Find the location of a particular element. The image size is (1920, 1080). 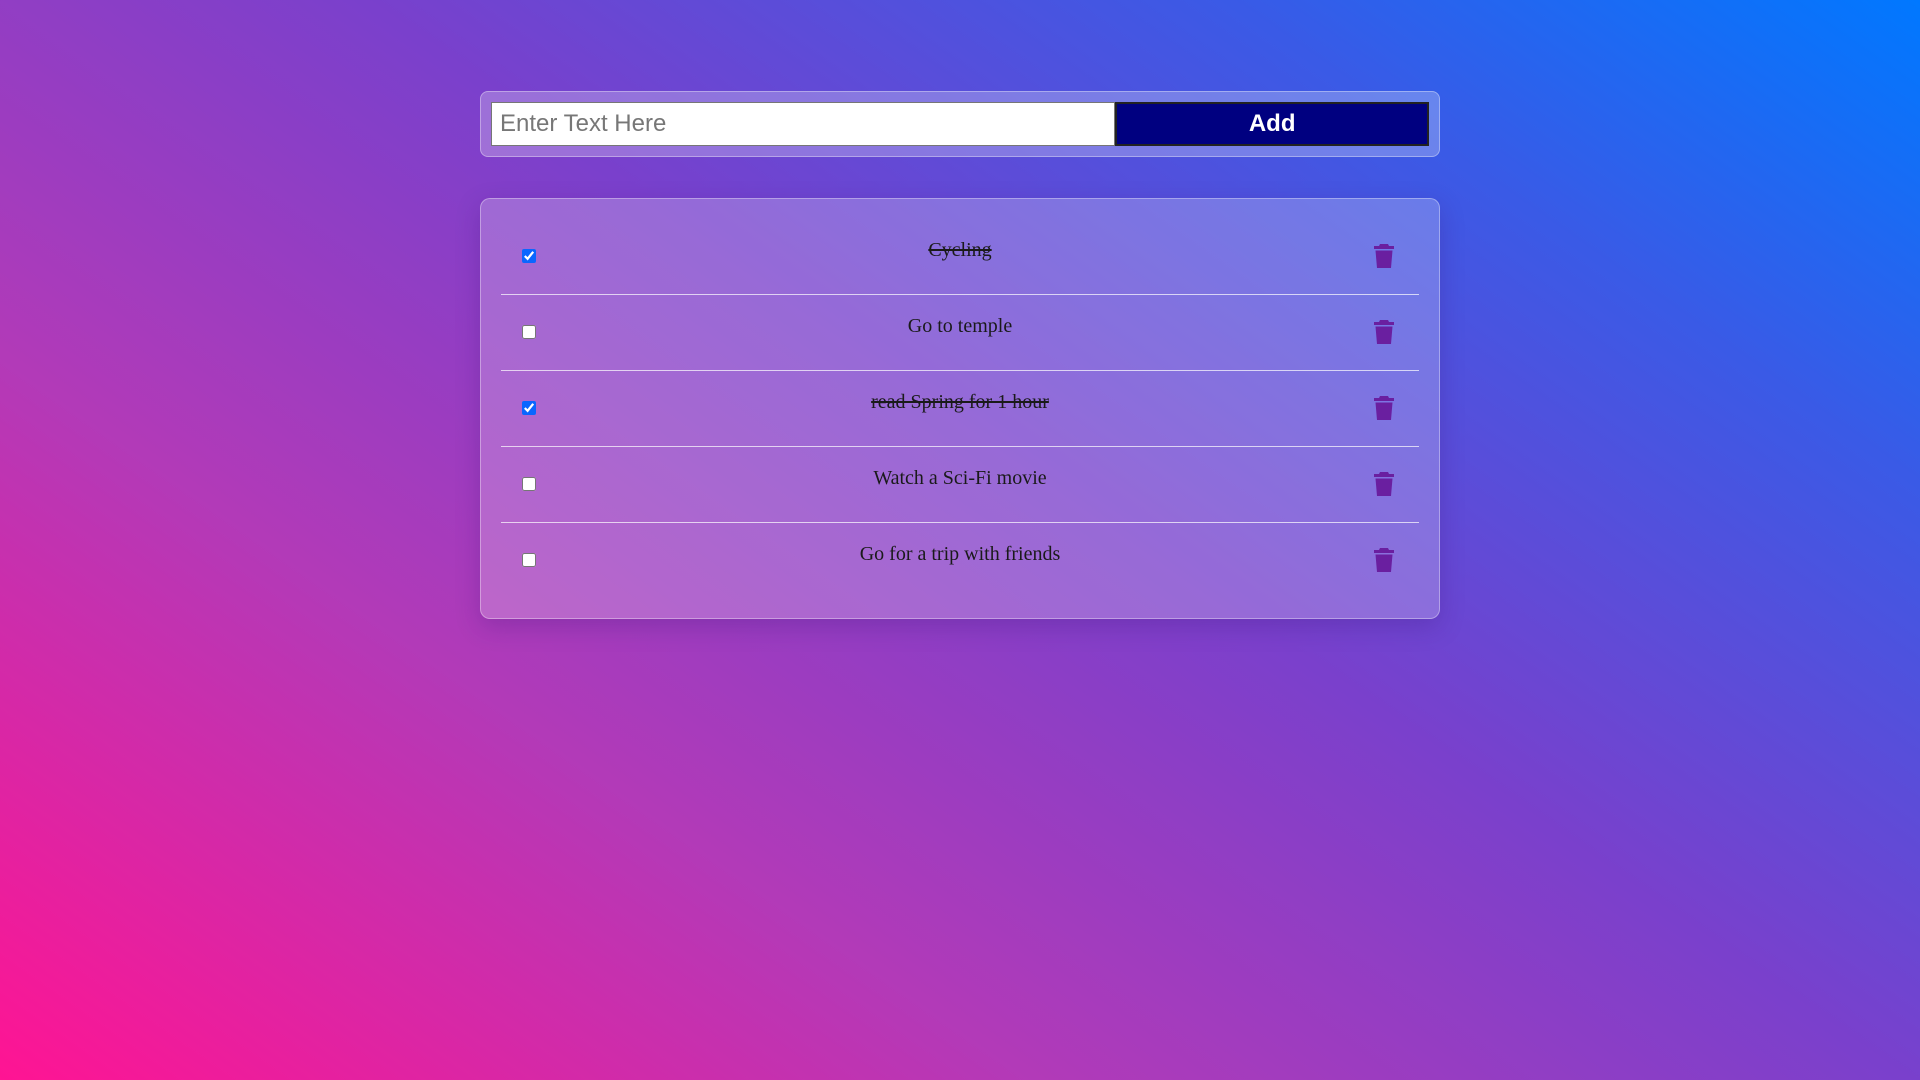

task-label: Go to temple is located at coordinates (960, 326).